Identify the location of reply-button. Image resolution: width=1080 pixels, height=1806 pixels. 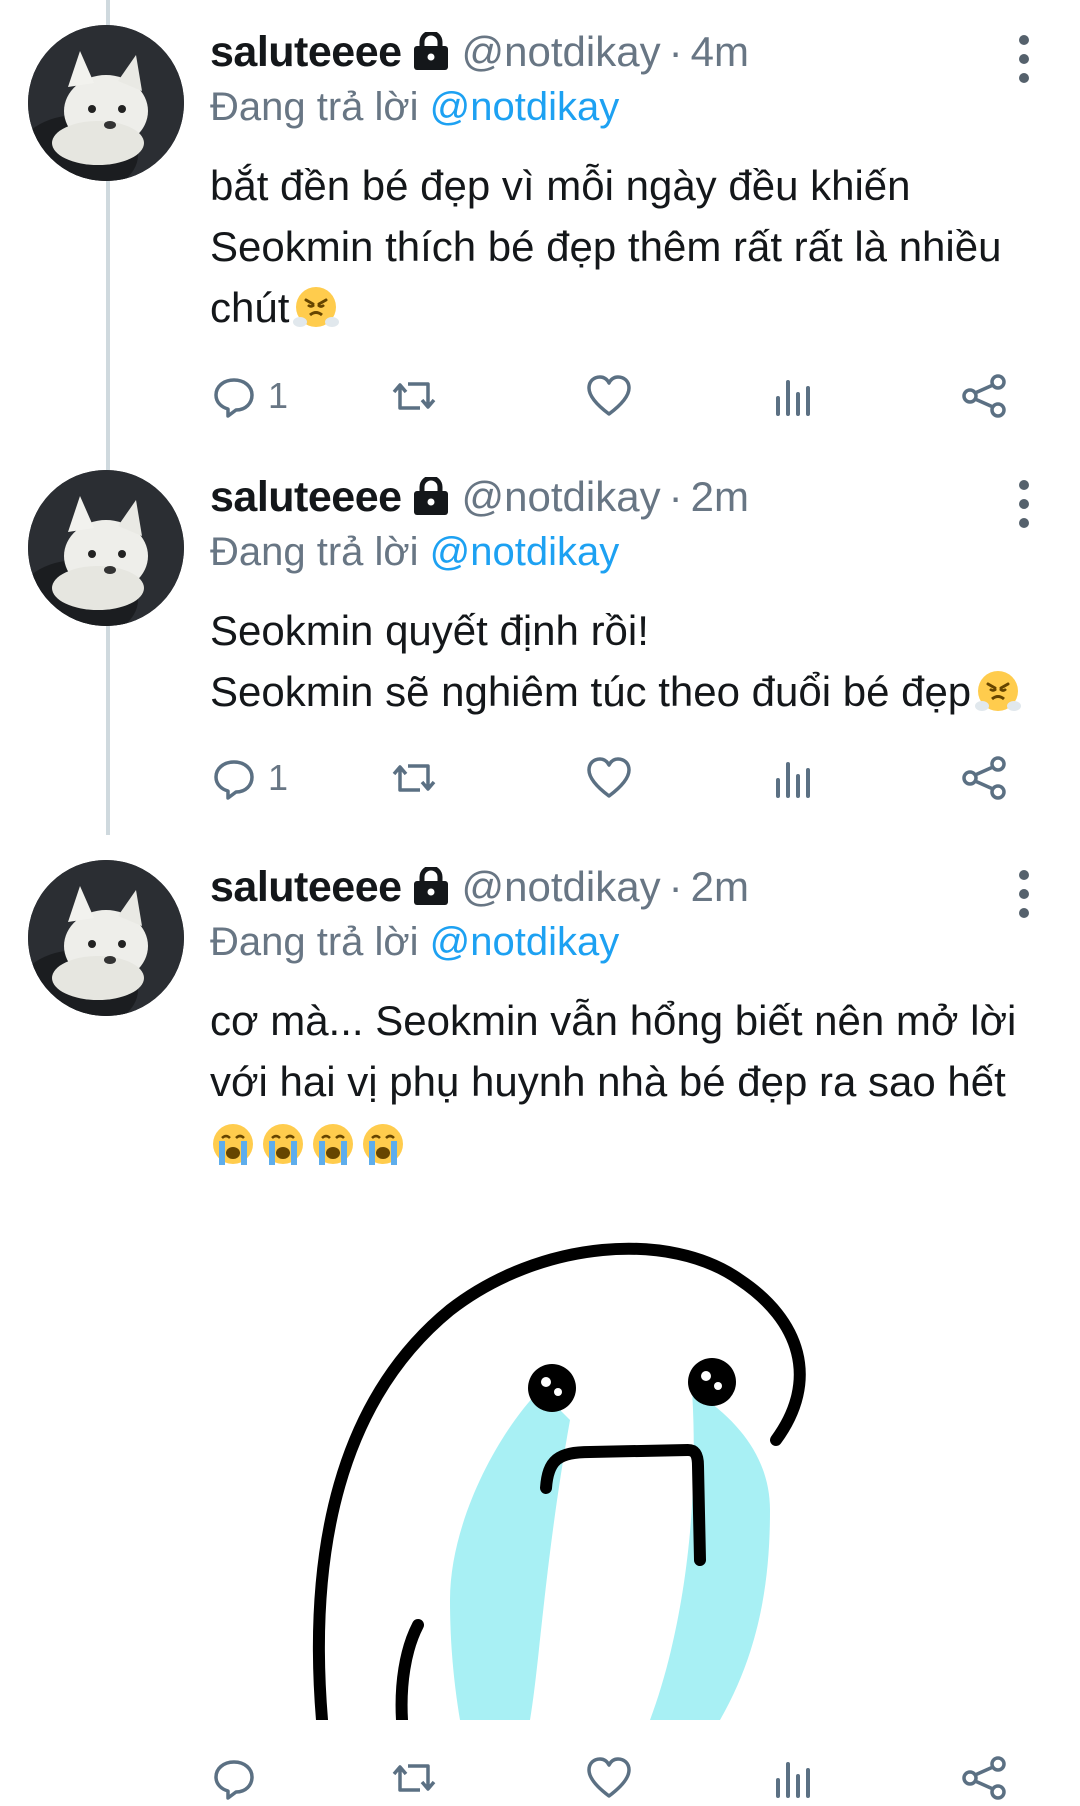
(239, 1778).